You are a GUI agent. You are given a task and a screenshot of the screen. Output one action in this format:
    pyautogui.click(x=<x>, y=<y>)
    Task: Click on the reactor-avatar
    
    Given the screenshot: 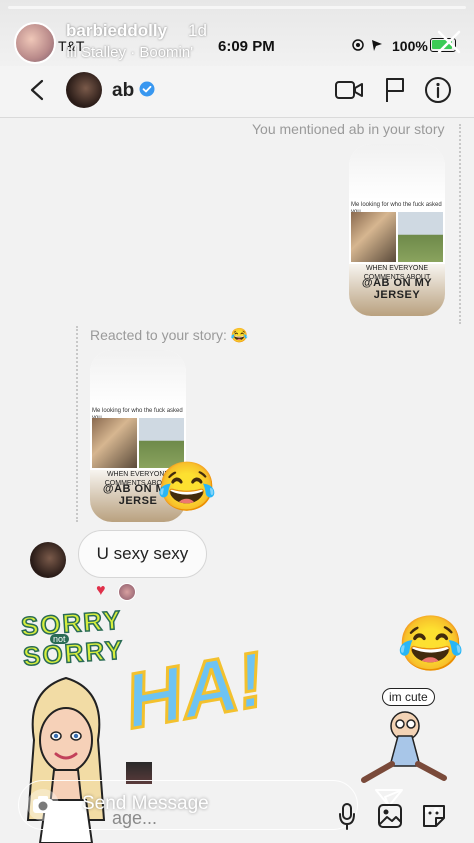 What is the action you would take?
    pyautogui.click(x=127, y=592)
    